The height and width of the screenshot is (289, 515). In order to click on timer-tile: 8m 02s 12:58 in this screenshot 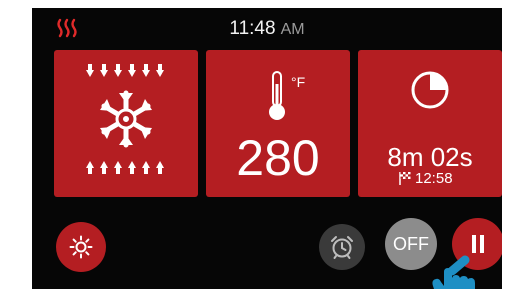, I will do `click(430, 123)`.